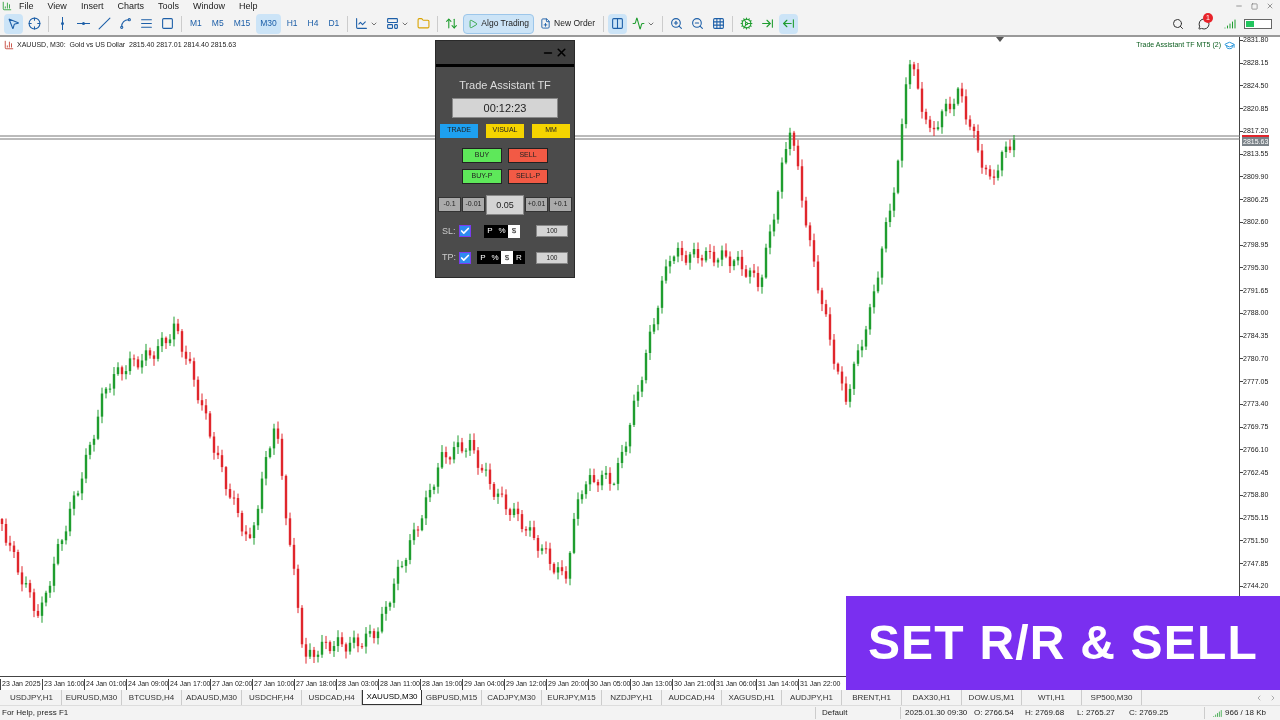 The height and width of the screenshot is (720, 1280). I want to click on zoom-in-icon, so click(677, 23).